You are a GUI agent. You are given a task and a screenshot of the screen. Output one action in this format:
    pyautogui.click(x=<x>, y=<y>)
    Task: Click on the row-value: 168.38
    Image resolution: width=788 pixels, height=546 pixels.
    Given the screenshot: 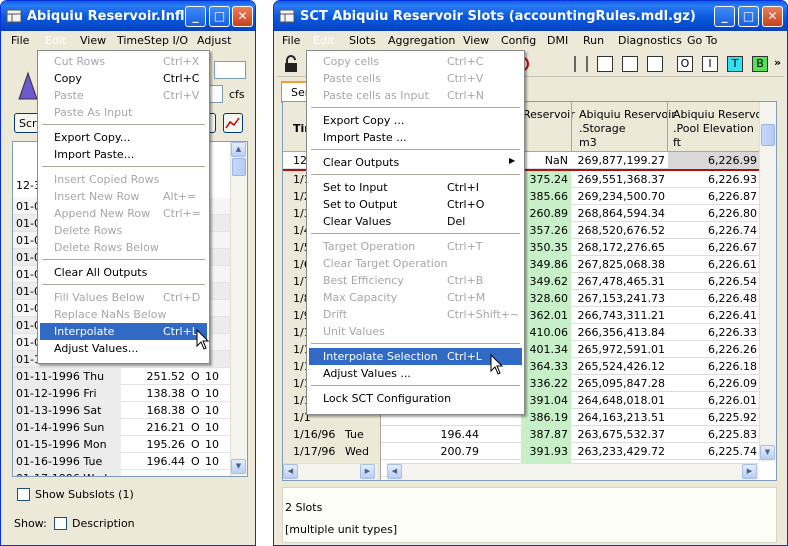 What is the action you would take?
    pyautogui.click(x=166, y=410)
    